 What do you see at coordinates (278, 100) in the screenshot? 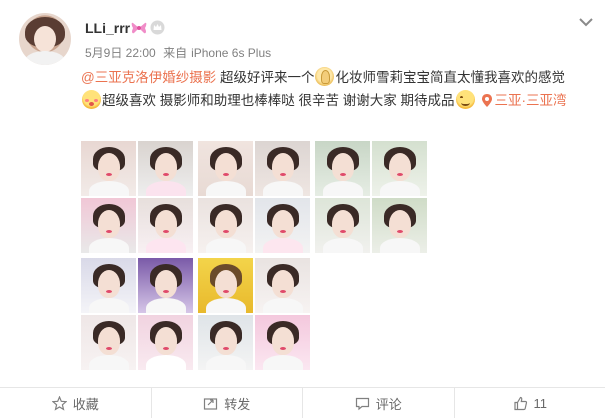
I see `post-text-part3: 超级喜欢 摄影师和助理也棒棒哒 很辛苦 谢谢大家 期待成品` at bounding box center [278, 100].